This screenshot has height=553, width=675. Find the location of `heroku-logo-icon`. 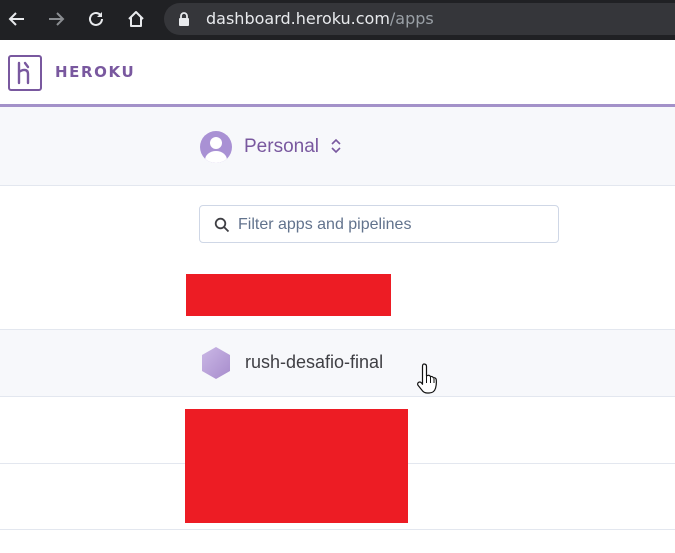

heroku-logo-icon is located at coordinates (23, 73).